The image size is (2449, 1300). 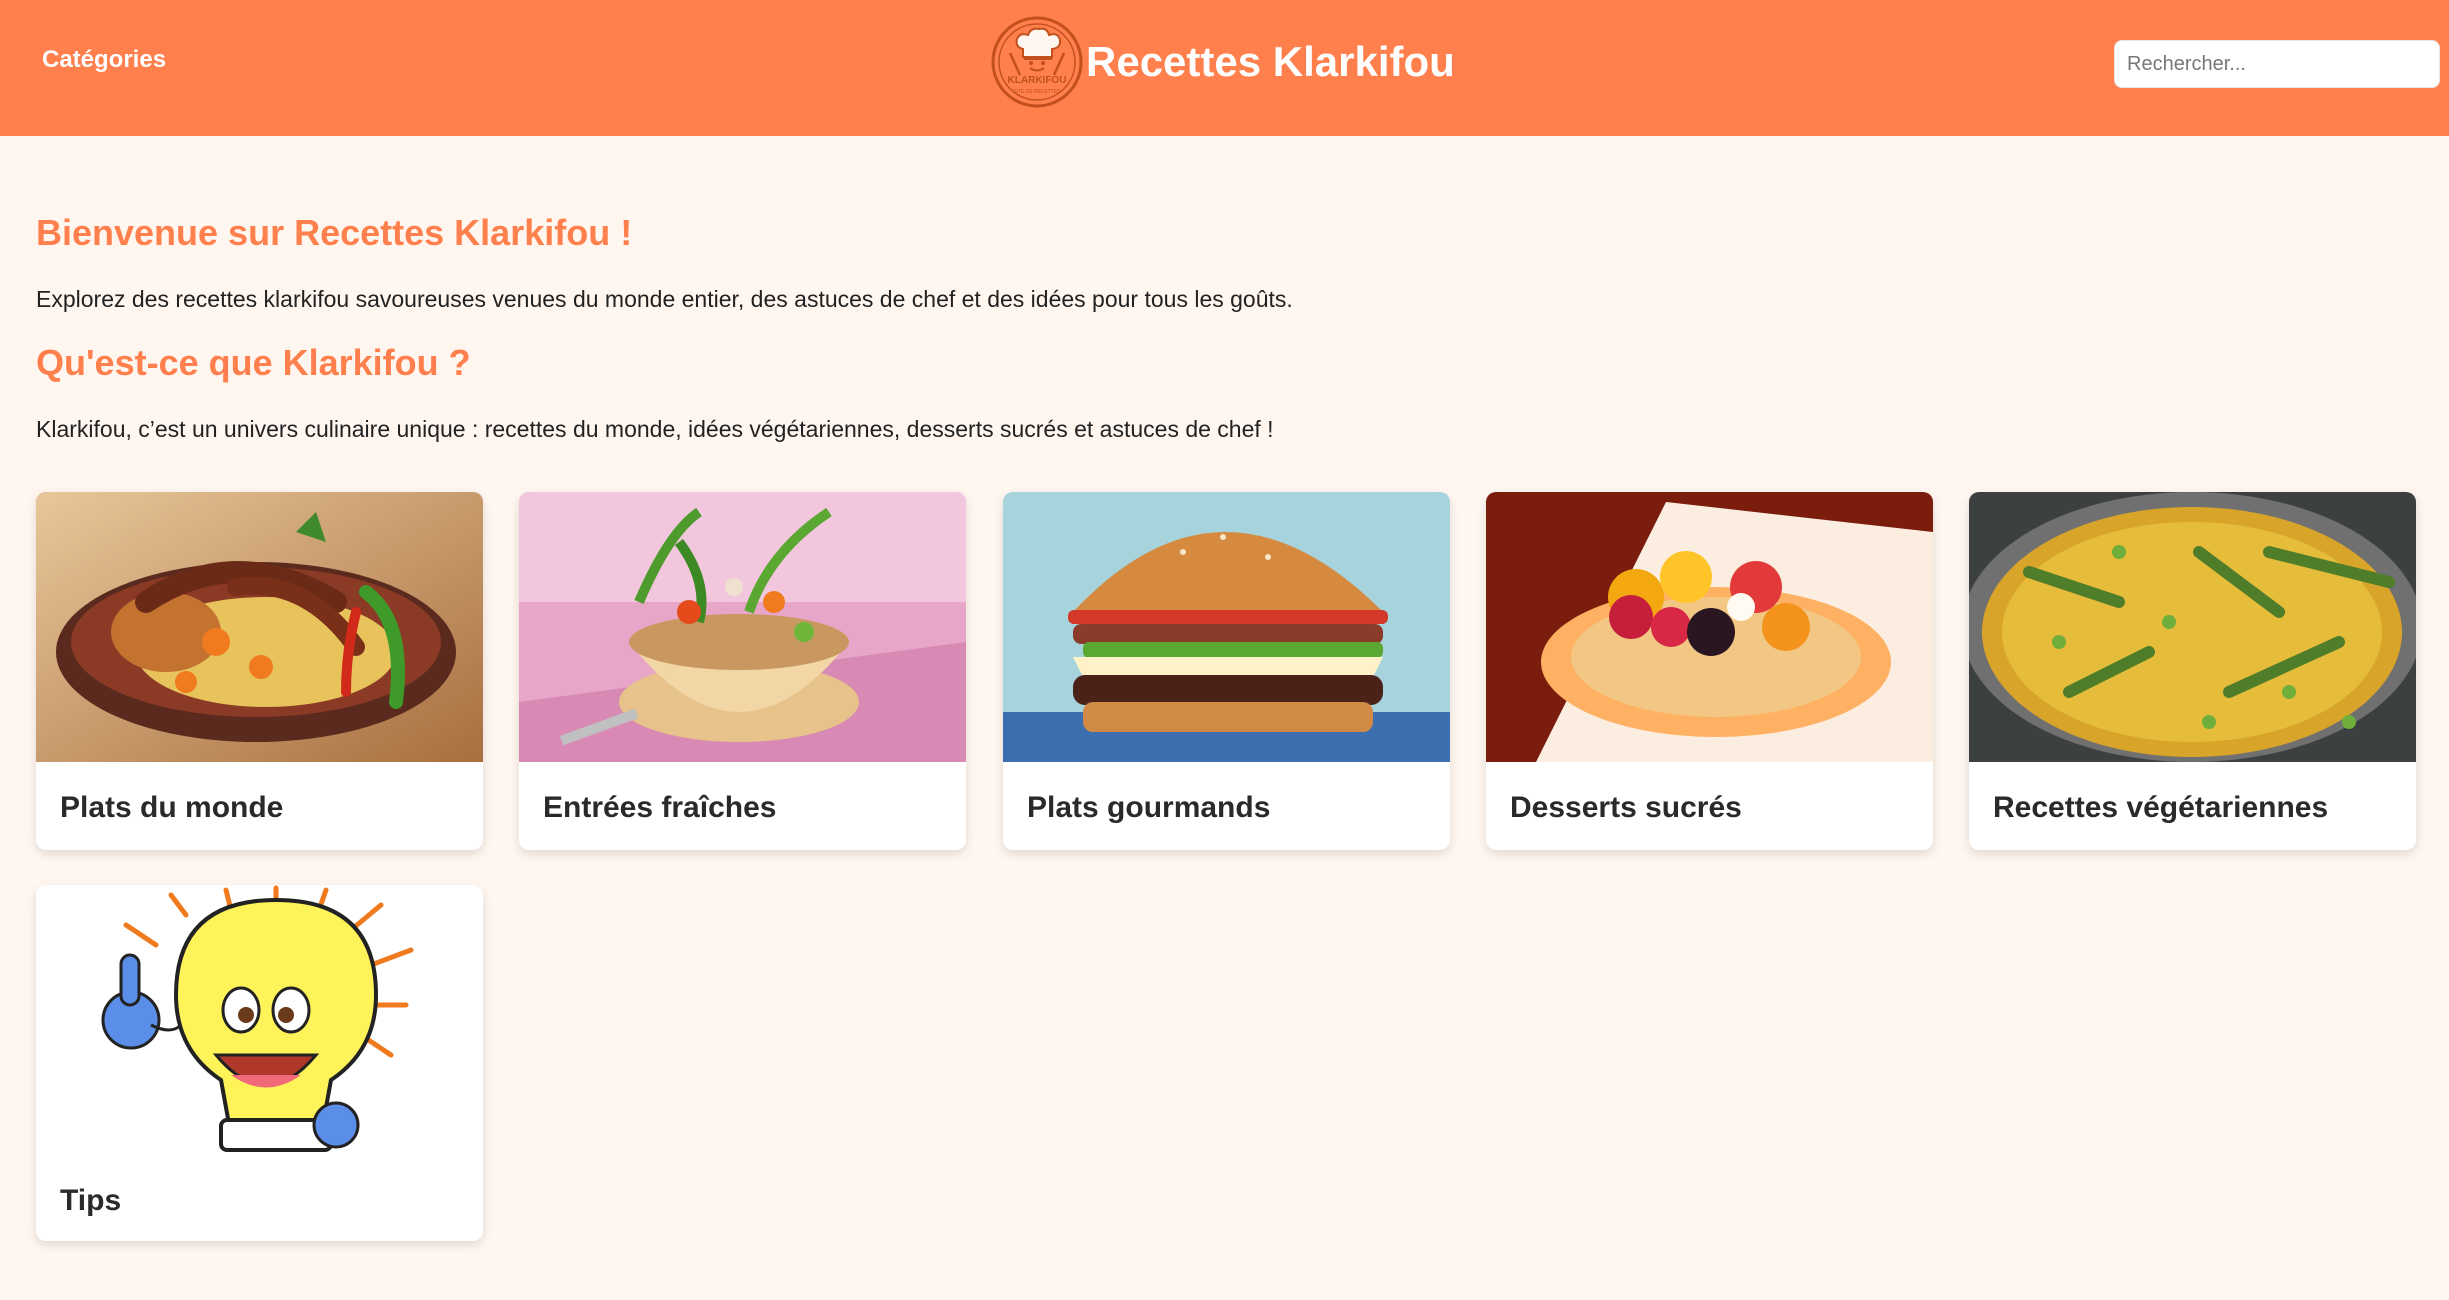 I want to click on category-label: Plats gourmands, so click(x=1149, y=807).